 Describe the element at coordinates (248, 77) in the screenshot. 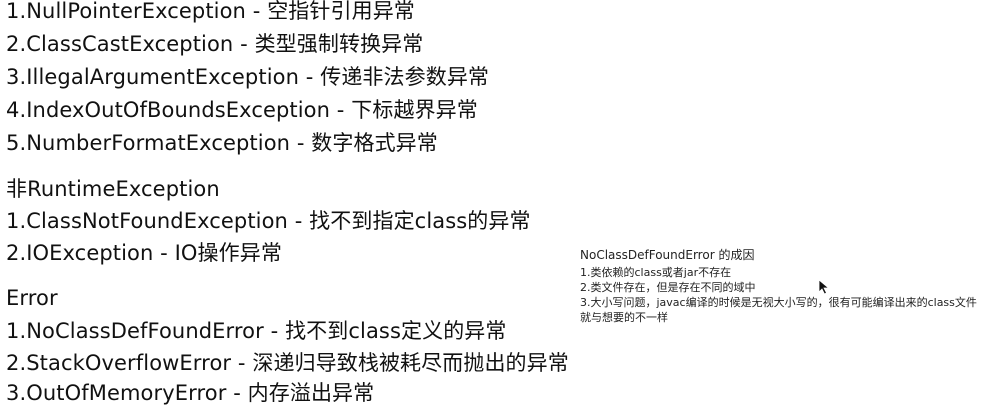

I see `runtime-exception-item: 3.IllegalArgumentException - 传递非法参数异常` at that location.